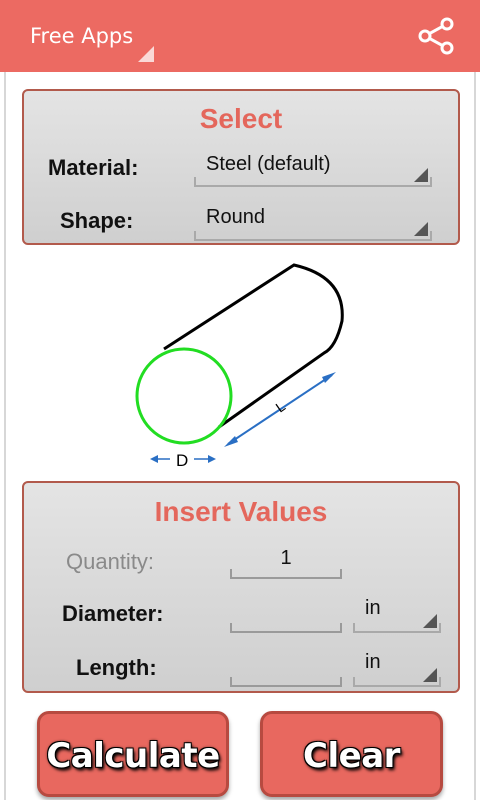 The height and width of the screenshot is (800, 480). I want to click on material-value: Steel (default), so click(268, 164).